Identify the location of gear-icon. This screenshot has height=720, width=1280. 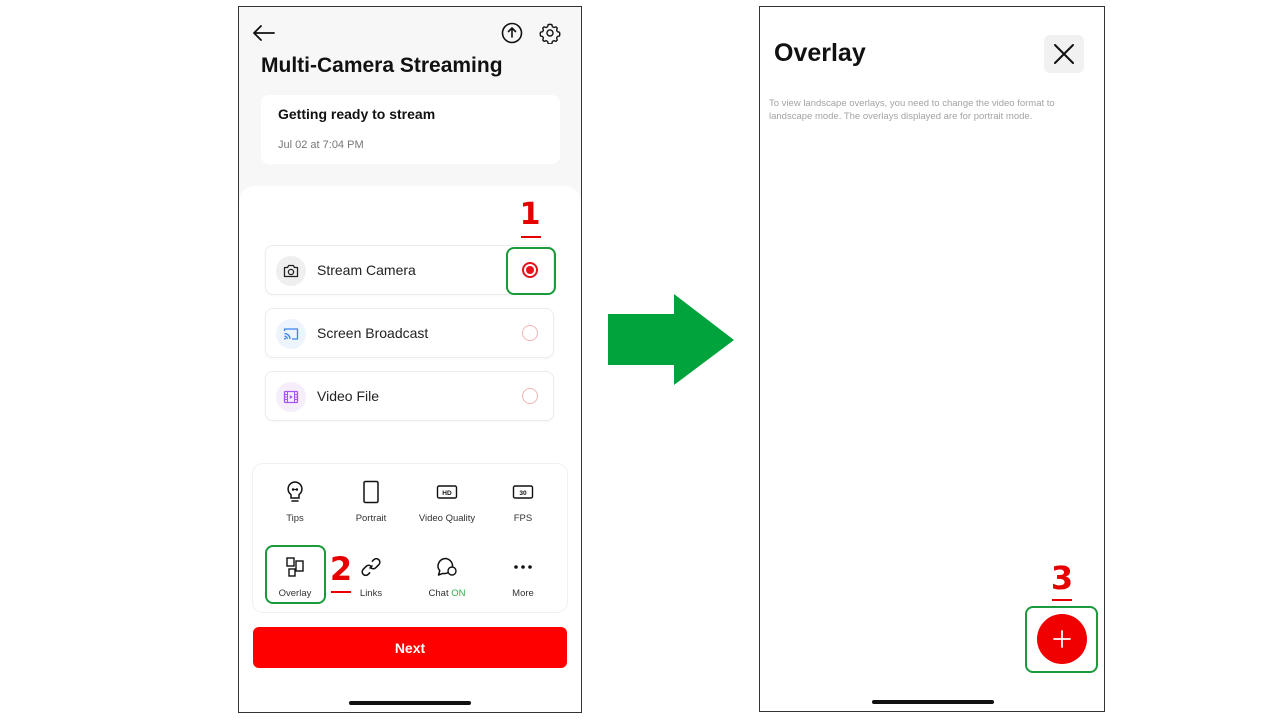
(550, 33).